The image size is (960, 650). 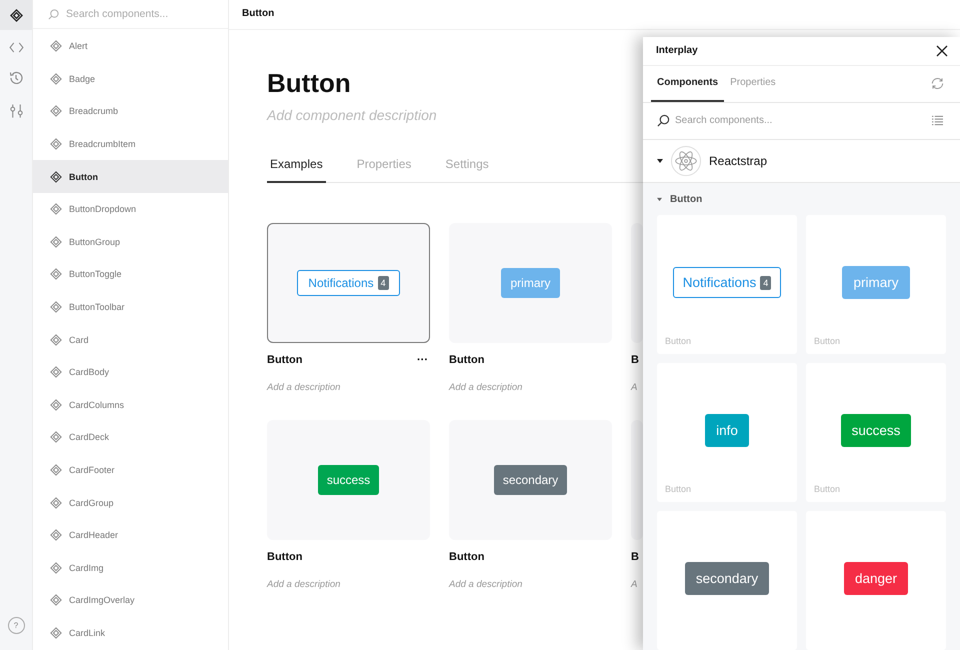 I want to click on component-list-item: Card, so click(x=130, y=339).